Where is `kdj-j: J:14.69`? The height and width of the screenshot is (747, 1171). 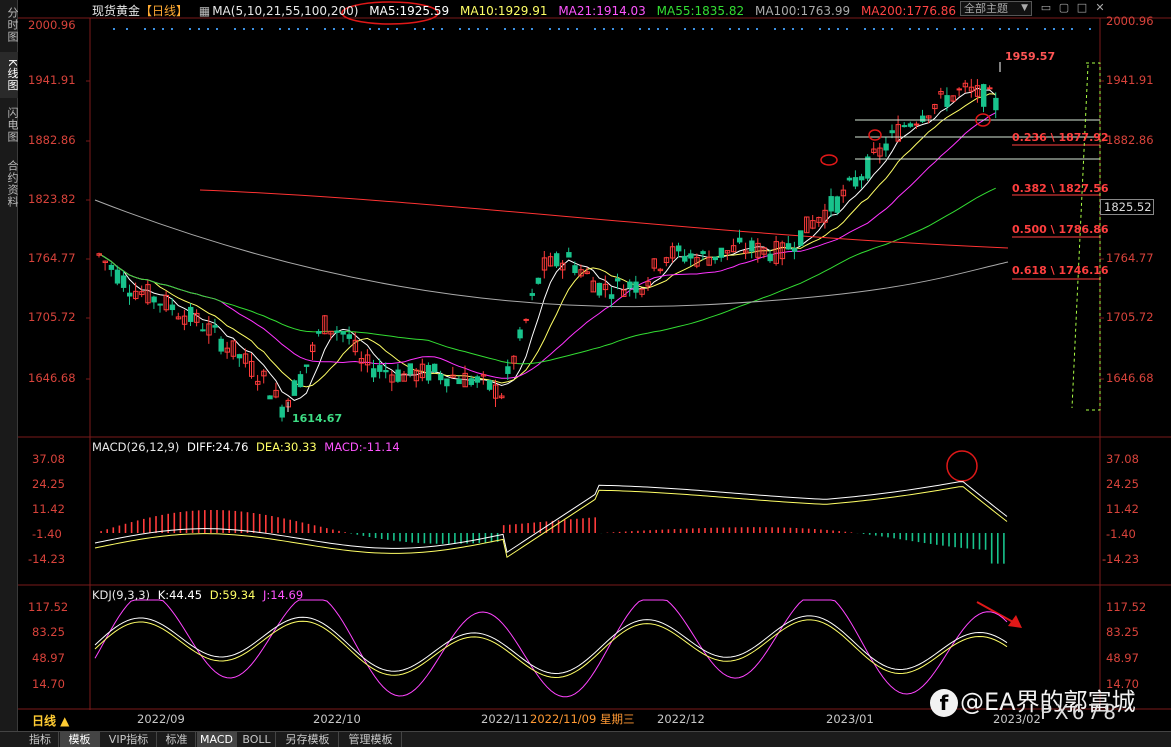
kdj-j: J:14.69 is located at coordinates (283, 595).